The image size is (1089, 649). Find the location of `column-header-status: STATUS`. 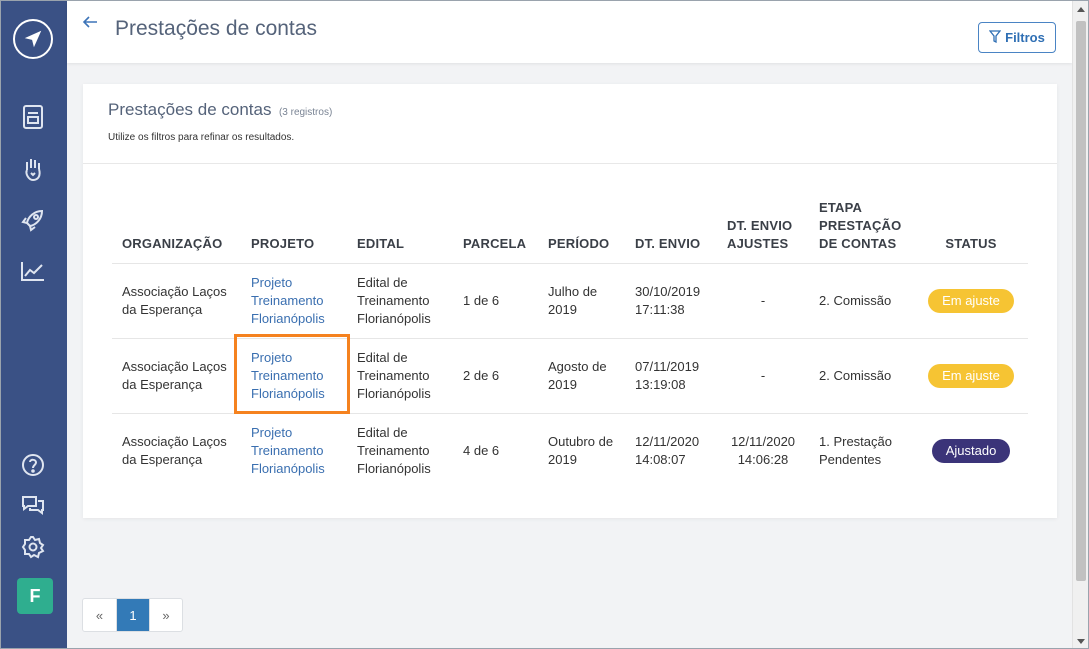

column-header-status: STATUS is located at coordinates (971, 231).